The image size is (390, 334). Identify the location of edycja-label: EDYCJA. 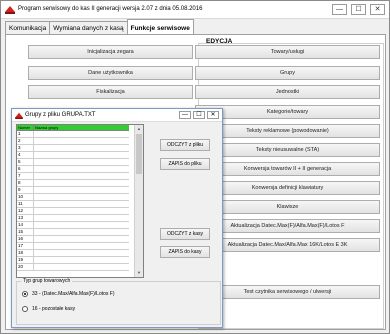
(219, 41).